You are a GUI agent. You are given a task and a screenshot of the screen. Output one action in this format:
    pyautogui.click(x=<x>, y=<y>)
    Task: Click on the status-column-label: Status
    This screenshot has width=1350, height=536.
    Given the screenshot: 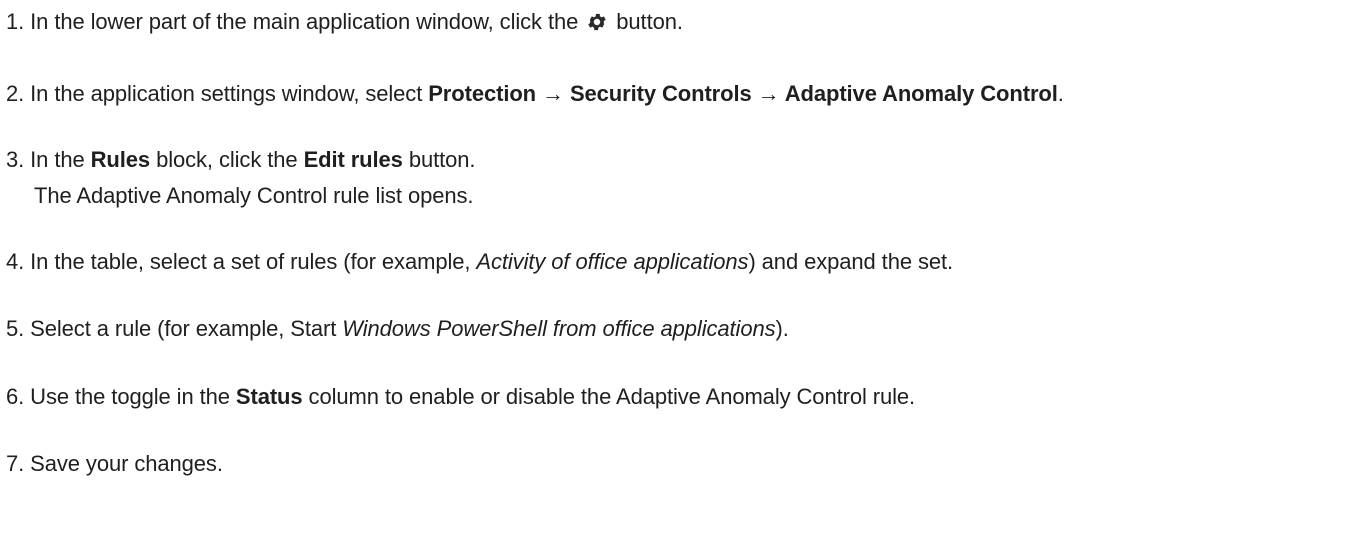 What is the action you would take?
    pyautogui.click(x=269, y=396)
    